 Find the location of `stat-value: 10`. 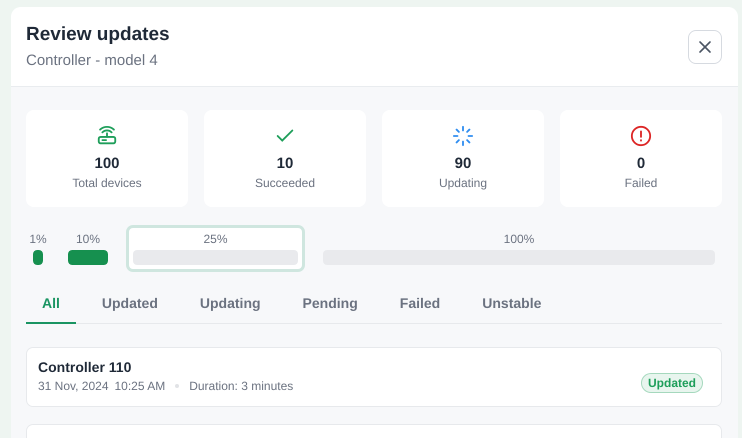

stat-value: 10 is located at coordinates (285, 163).